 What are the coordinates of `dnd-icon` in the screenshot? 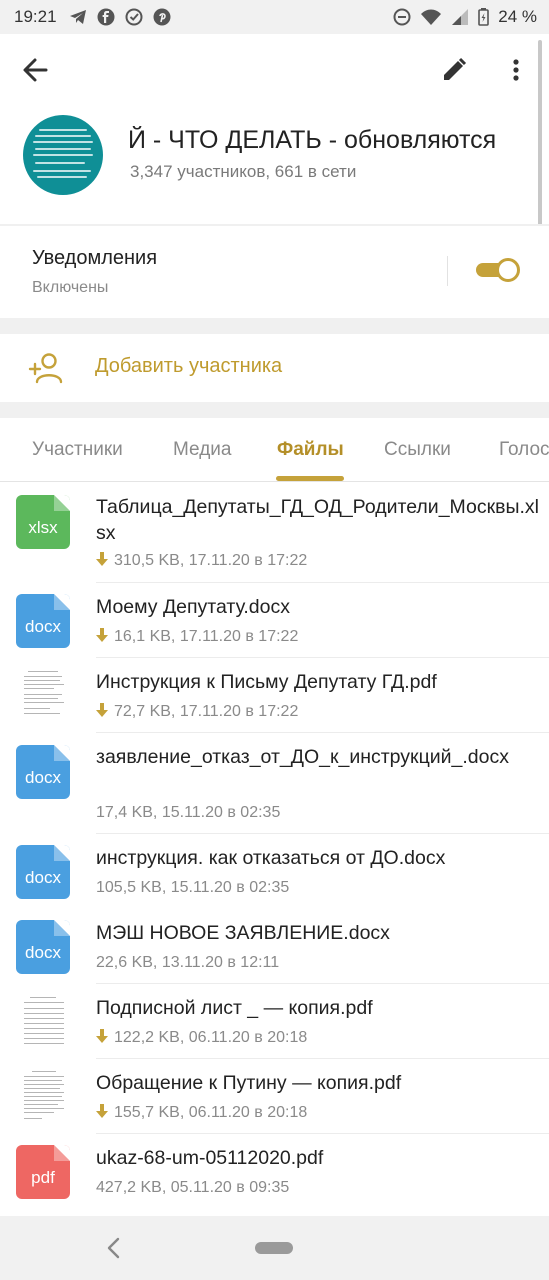 It's located at (402, 17).